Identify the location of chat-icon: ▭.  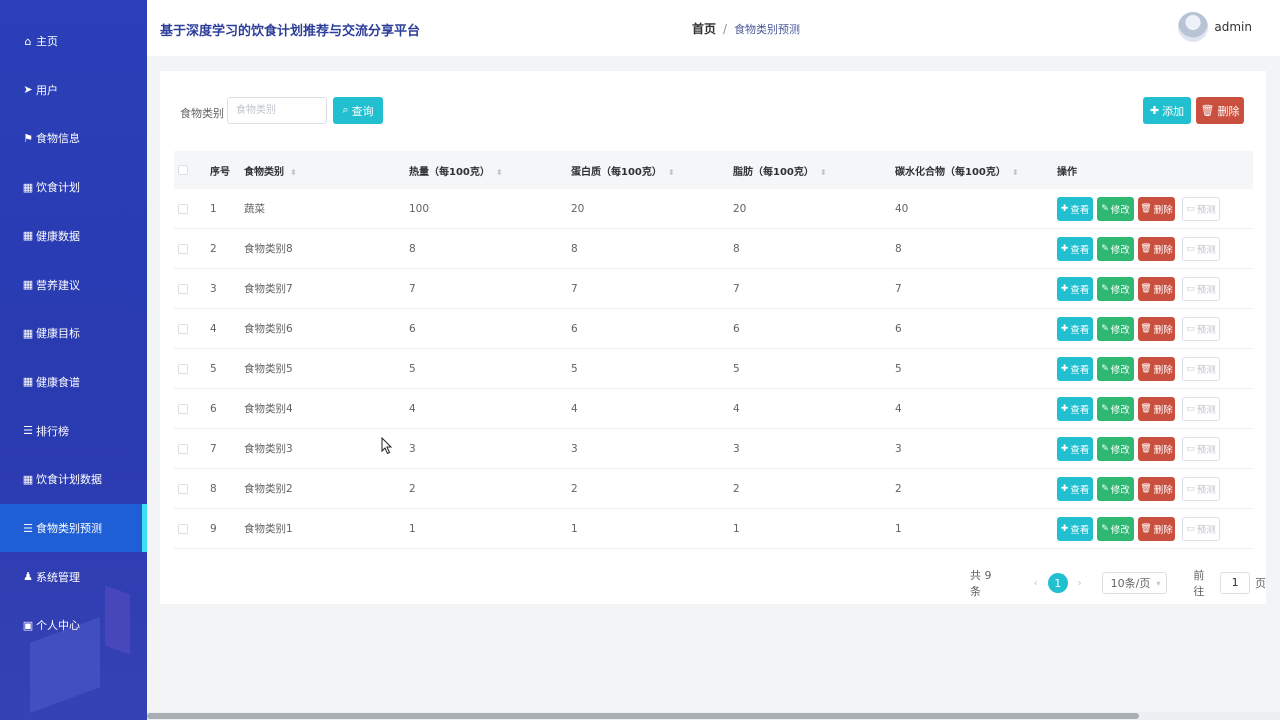
(1190, 288).